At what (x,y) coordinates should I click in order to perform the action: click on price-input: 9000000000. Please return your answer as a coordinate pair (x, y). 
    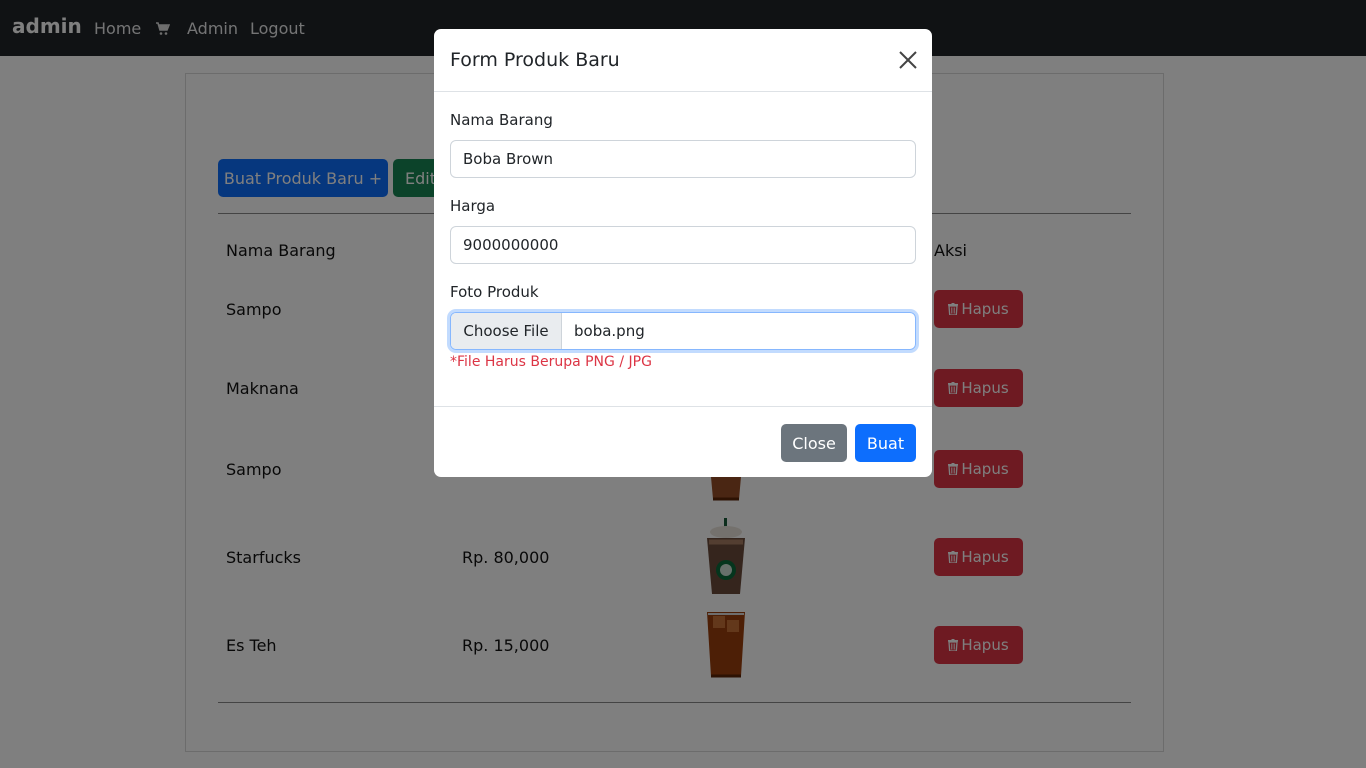
    Looking at the image, I should click on (683, 245).